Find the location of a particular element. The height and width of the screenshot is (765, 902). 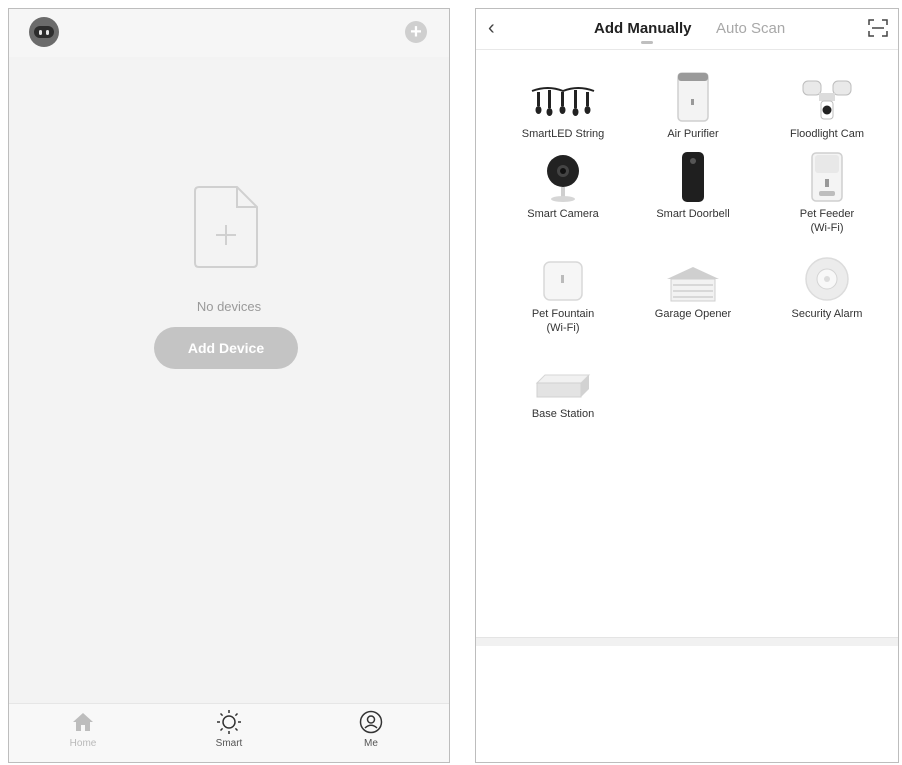

device-pet-fountain: Pet Fountain (Wi-Fi) is located at coordinates (563, 291).